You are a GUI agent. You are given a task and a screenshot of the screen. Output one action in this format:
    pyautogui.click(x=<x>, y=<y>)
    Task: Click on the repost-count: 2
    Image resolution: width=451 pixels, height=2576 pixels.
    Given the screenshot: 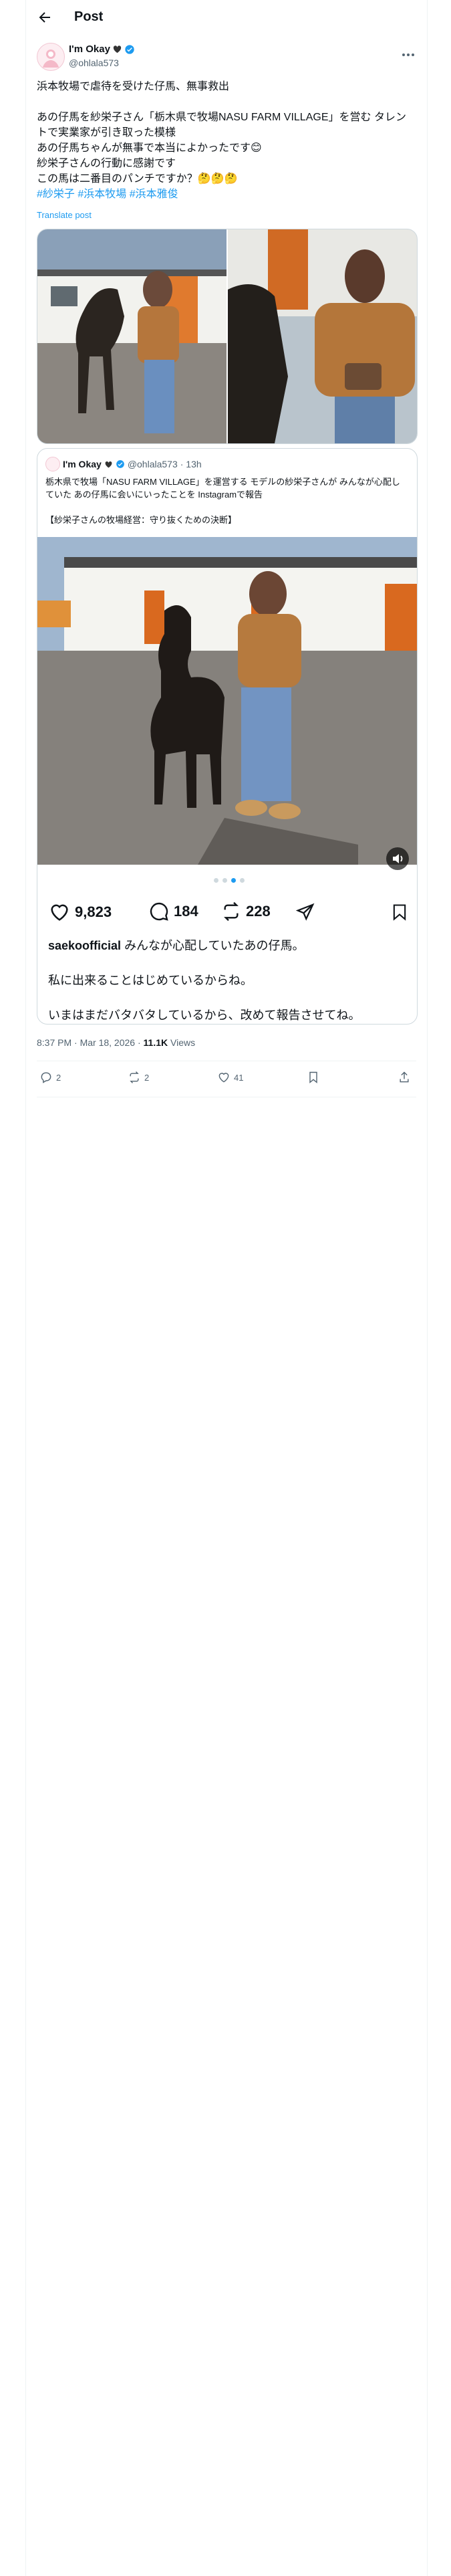 What is the action you would take?
    pyautogui.click(x=147, y=1077)
    